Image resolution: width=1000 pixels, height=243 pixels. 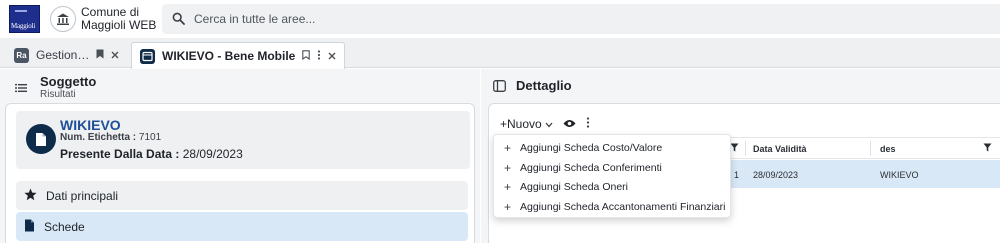 What do you see at coordinates (242, 195) in the screenshot?
I see `nav-item-dati-principali: Dati principali` at bounding box center [242, 195].